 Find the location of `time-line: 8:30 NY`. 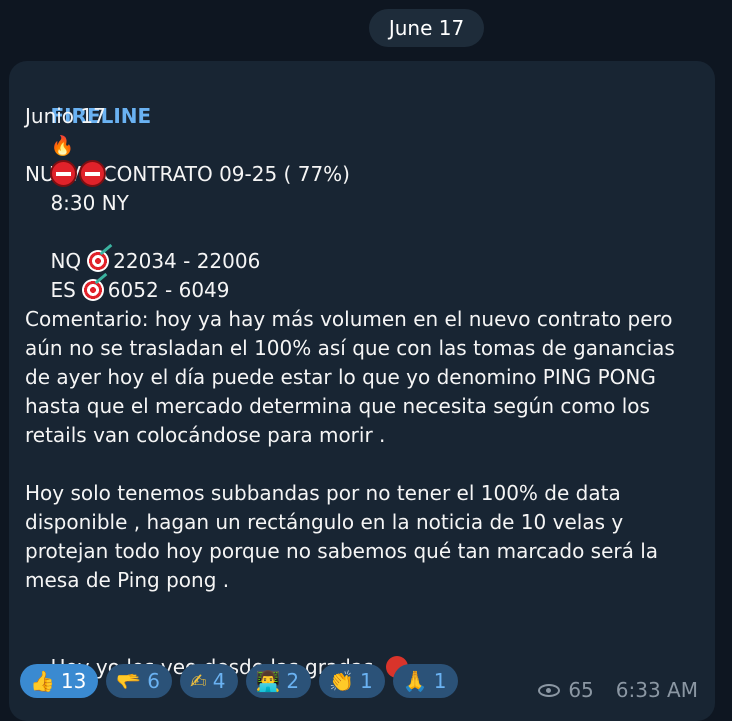

time-line: 8:30 NY is located at coordinates (365, 173).